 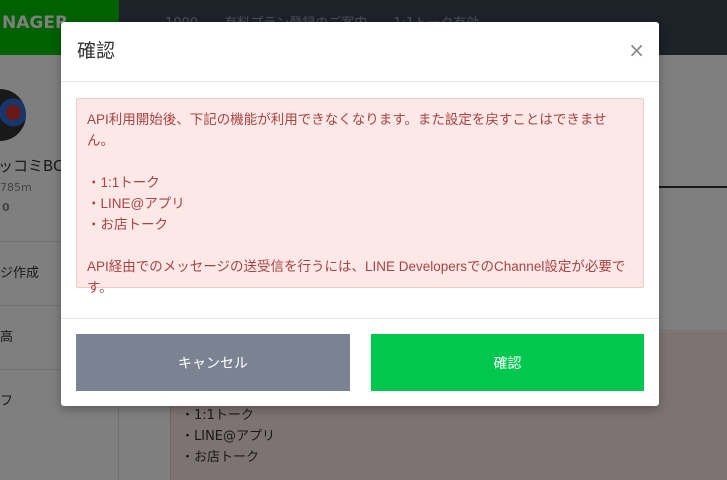 What do you see at coordinates (96, 51) in the screenshot?
I see `dialog-title: 確認` at bounding box center [96, 51].